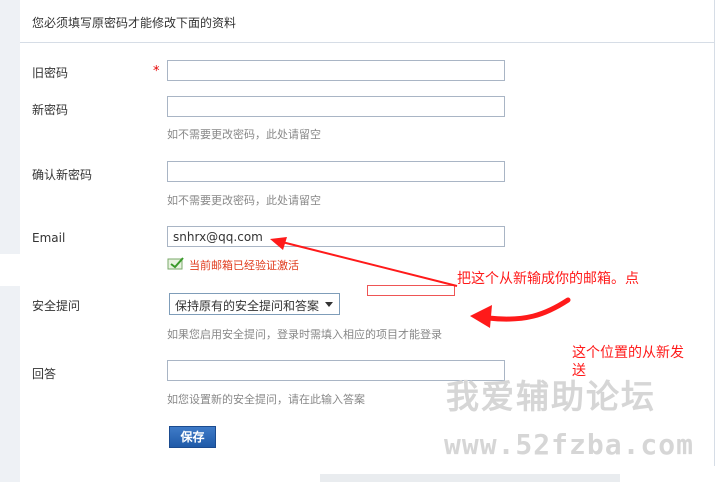 The height and width of the screenshot is (482, 716). Describe the element at coordinates (244, 265) in the screenshot. I see `email-verified-text: 当前邮箱已经验证激活` at that location.